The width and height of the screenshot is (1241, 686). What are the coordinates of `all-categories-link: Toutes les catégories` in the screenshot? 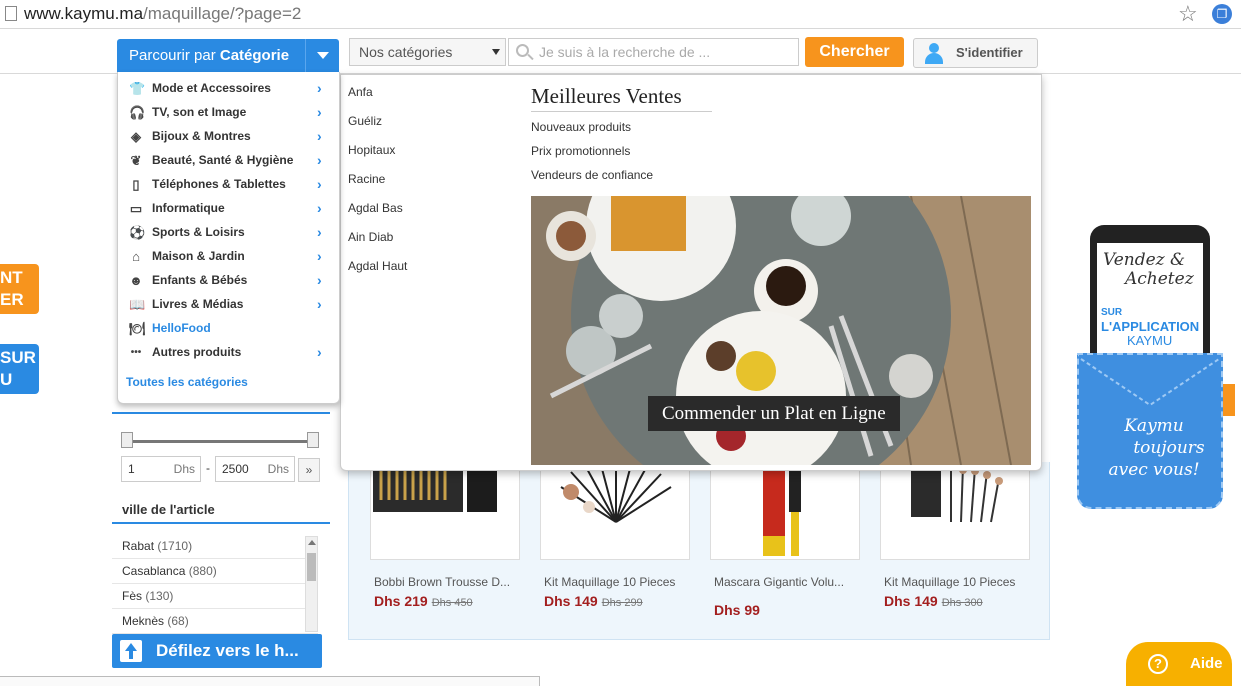 It's located at (187, 382).